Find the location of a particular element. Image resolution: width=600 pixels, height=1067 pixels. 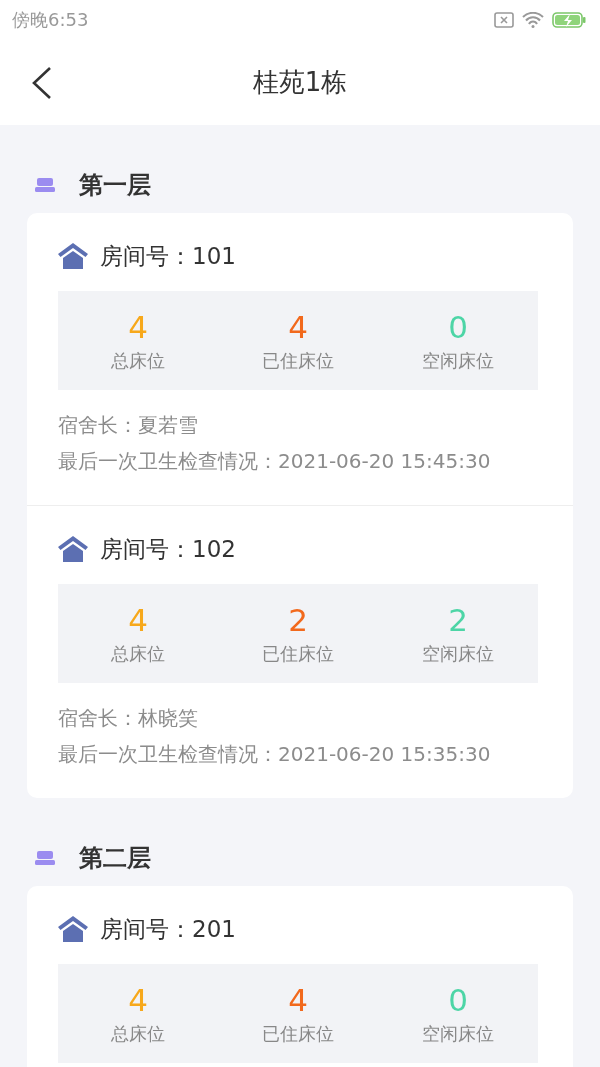

dorm-leader: 宿舍长：夏若雪 is located at coordinates (128, 425).